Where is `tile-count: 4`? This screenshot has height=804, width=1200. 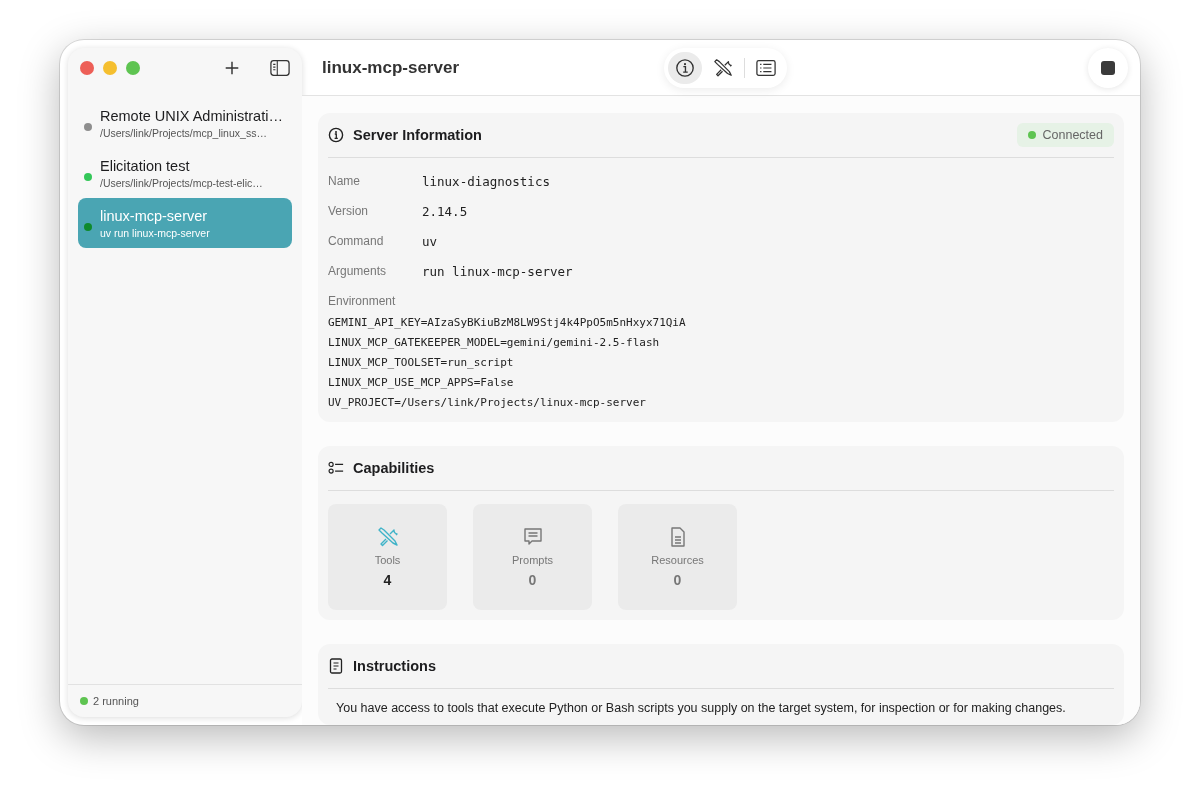
tile-count: 4 is located at coordinates (387, 580).